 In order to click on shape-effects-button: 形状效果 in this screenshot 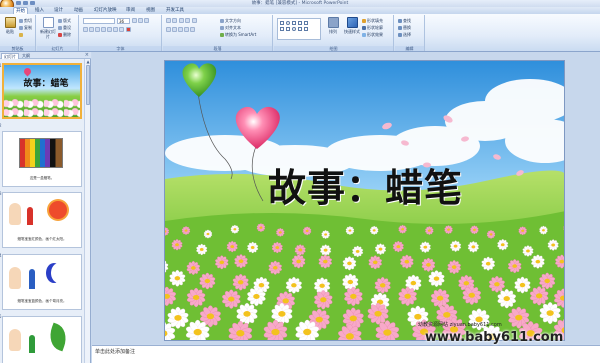, I will do `click(372, 34)`.